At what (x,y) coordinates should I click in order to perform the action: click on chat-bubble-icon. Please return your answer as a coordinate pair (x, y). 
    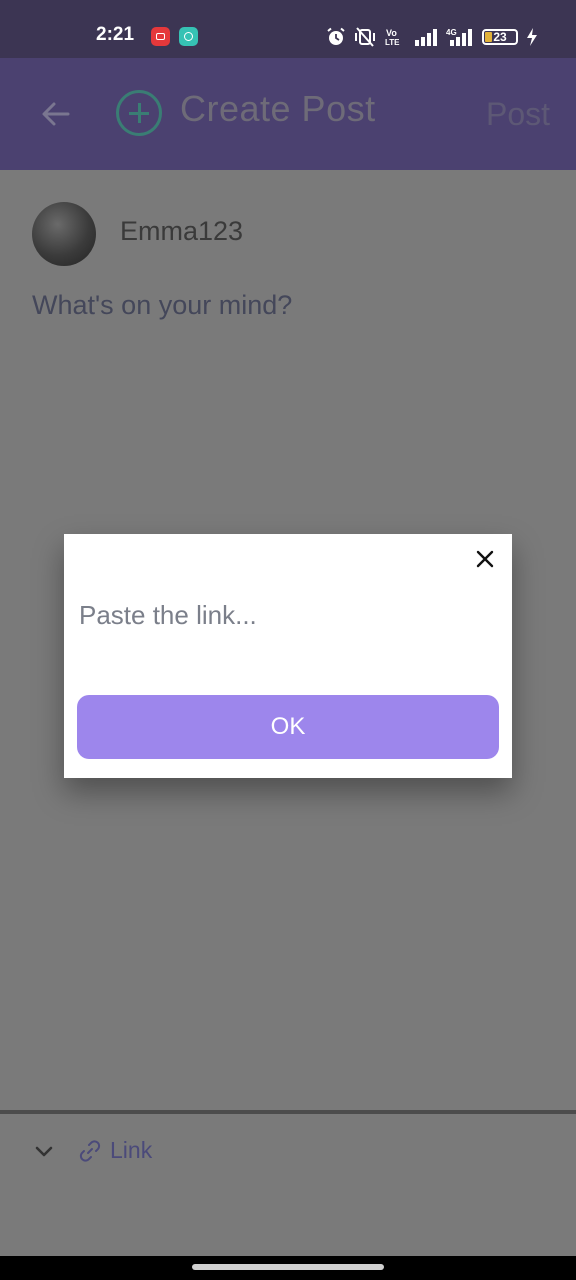
    Looking at the image, I should click on (188, 36).